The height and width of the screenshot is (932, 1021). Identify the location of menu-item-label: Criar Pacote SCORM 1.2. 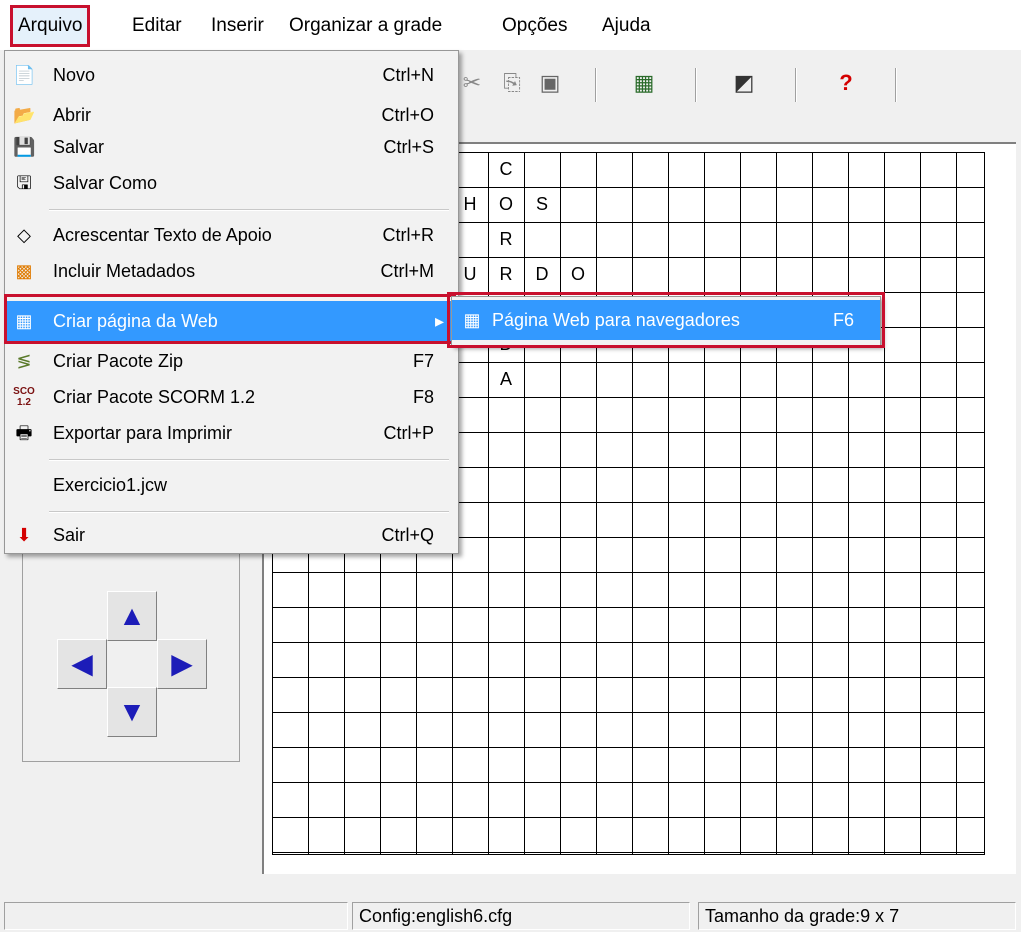
(154, 397).